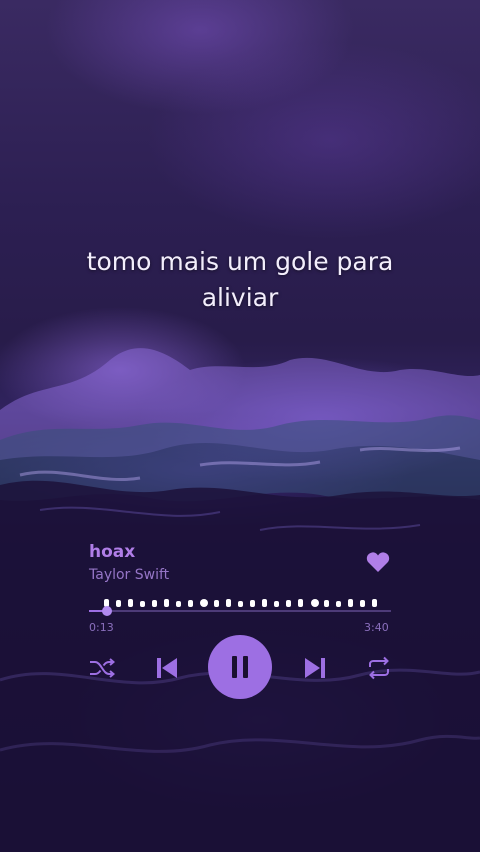 The image size is (480, 852). What do you see at coordinates (376, 627) in the screenshot?
I see `total-duration: 3:40` at bounding box center [376, 627].